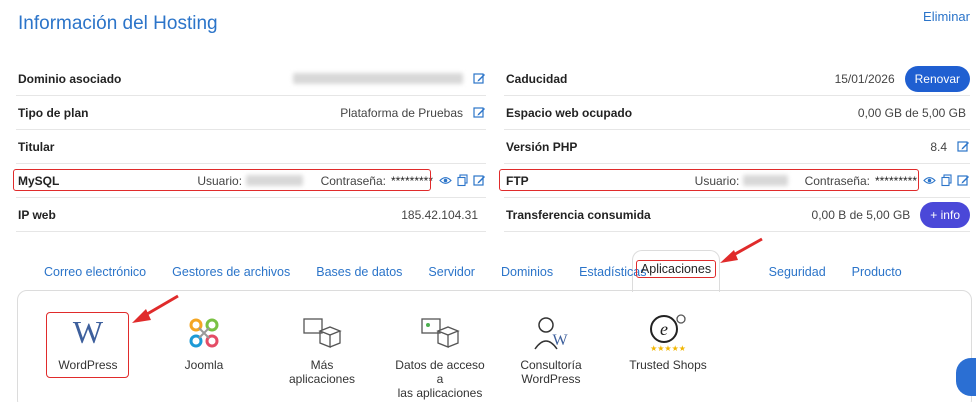 This screenshot has width=976, height=402. Describe the element at coordinates (439, 214) in the screenshot. I see `ip-value: 185.42.104.31` at that location.